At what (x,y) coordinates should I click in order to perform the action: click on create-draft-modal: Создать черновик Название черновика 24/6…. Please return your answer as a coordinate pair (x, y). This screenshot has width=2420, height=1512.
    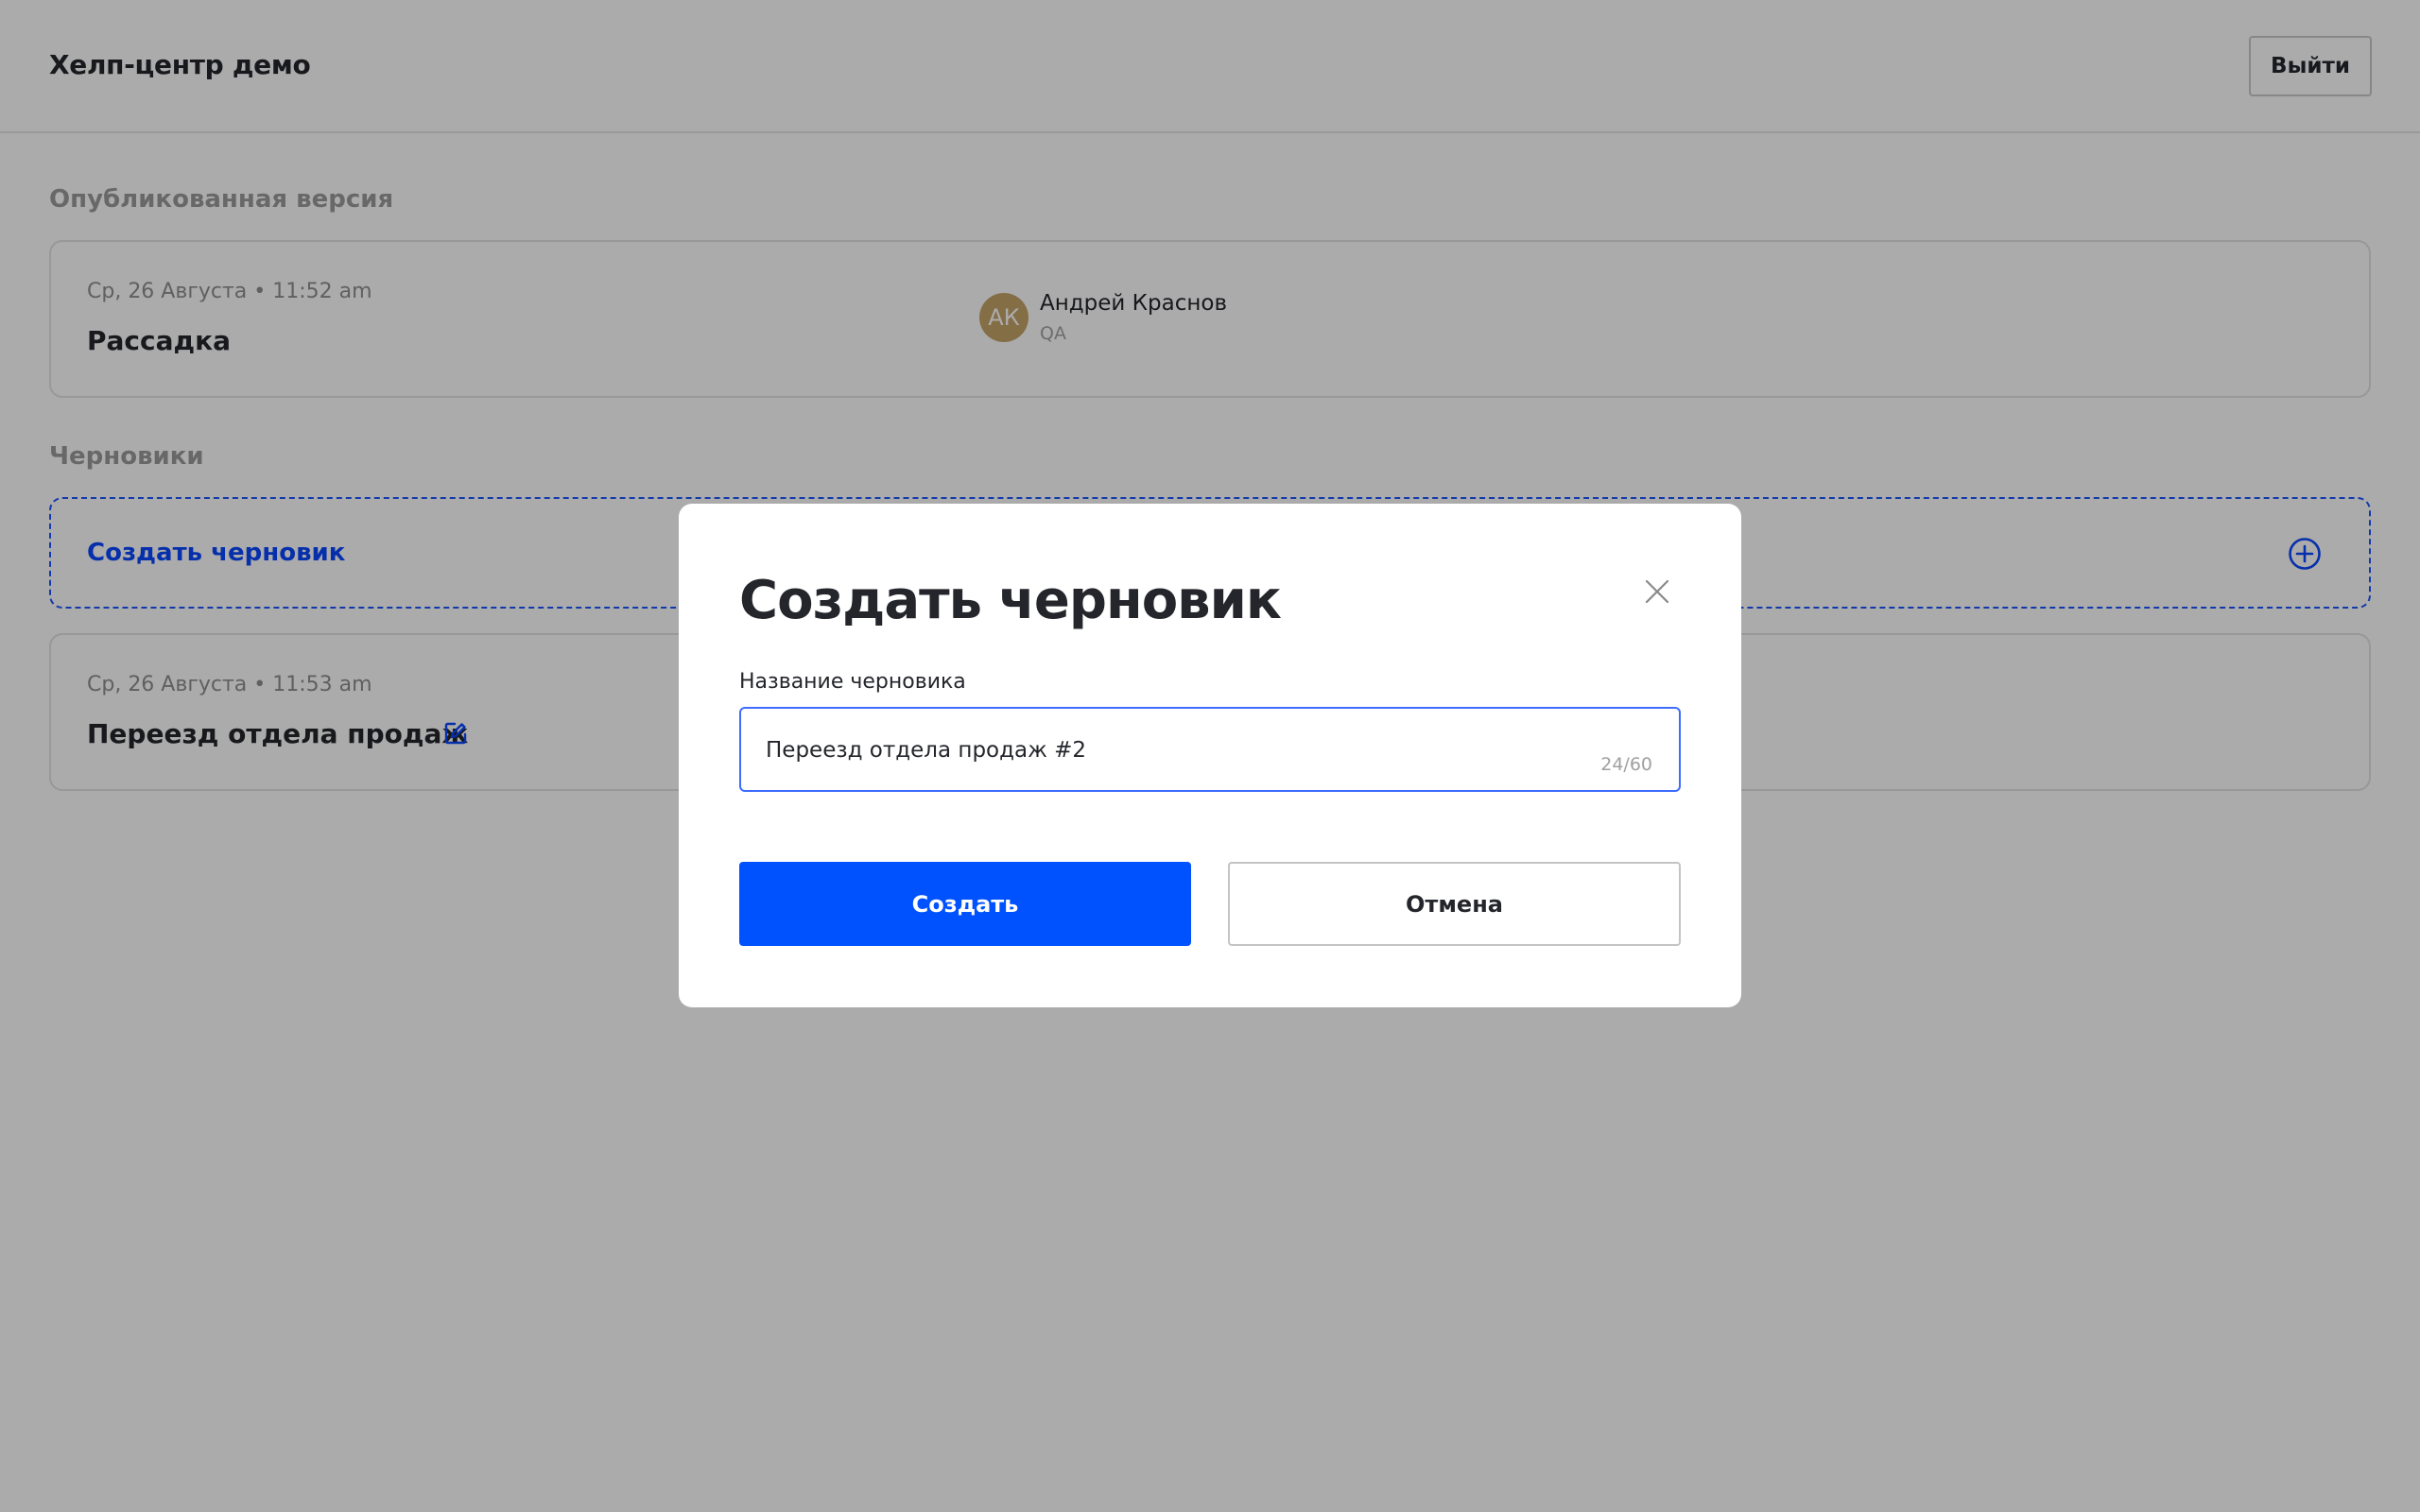
    Looking at the image, I should click on (1210, 755).